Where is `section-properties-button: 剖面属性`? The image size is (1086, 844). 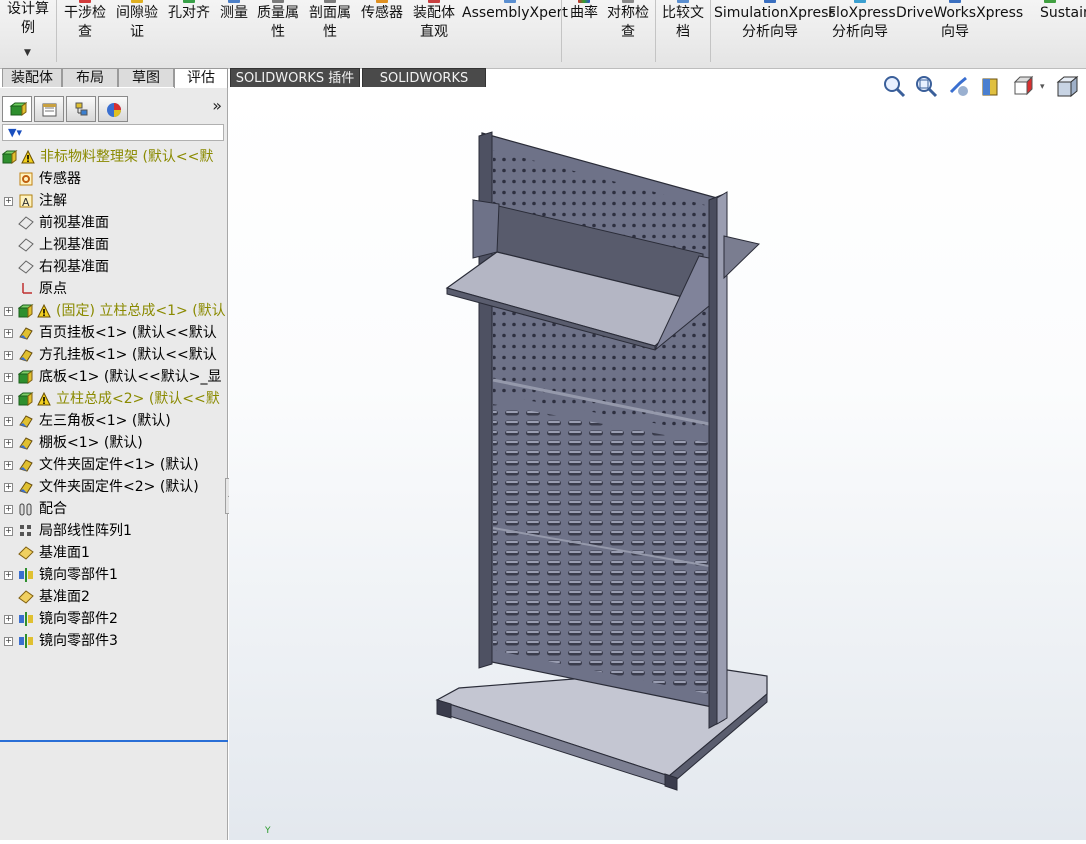 section-properties-button: 剖面属性 is located at coordinates (330, 34).